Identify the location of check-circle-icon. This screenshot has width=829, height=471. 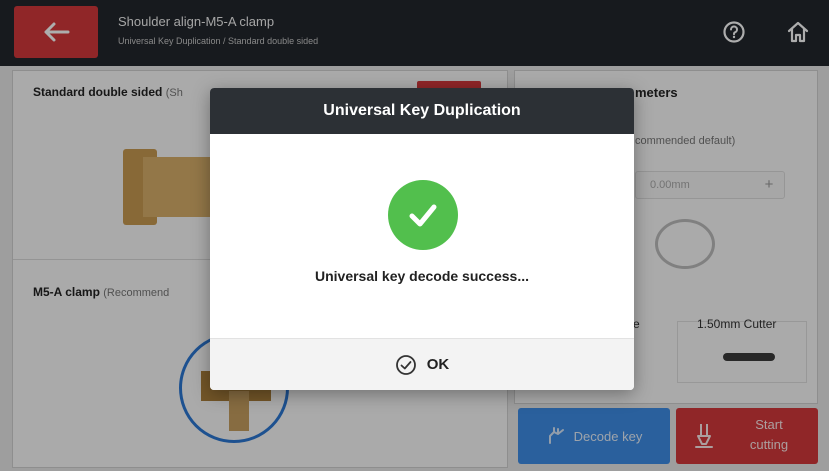
(405, 364).